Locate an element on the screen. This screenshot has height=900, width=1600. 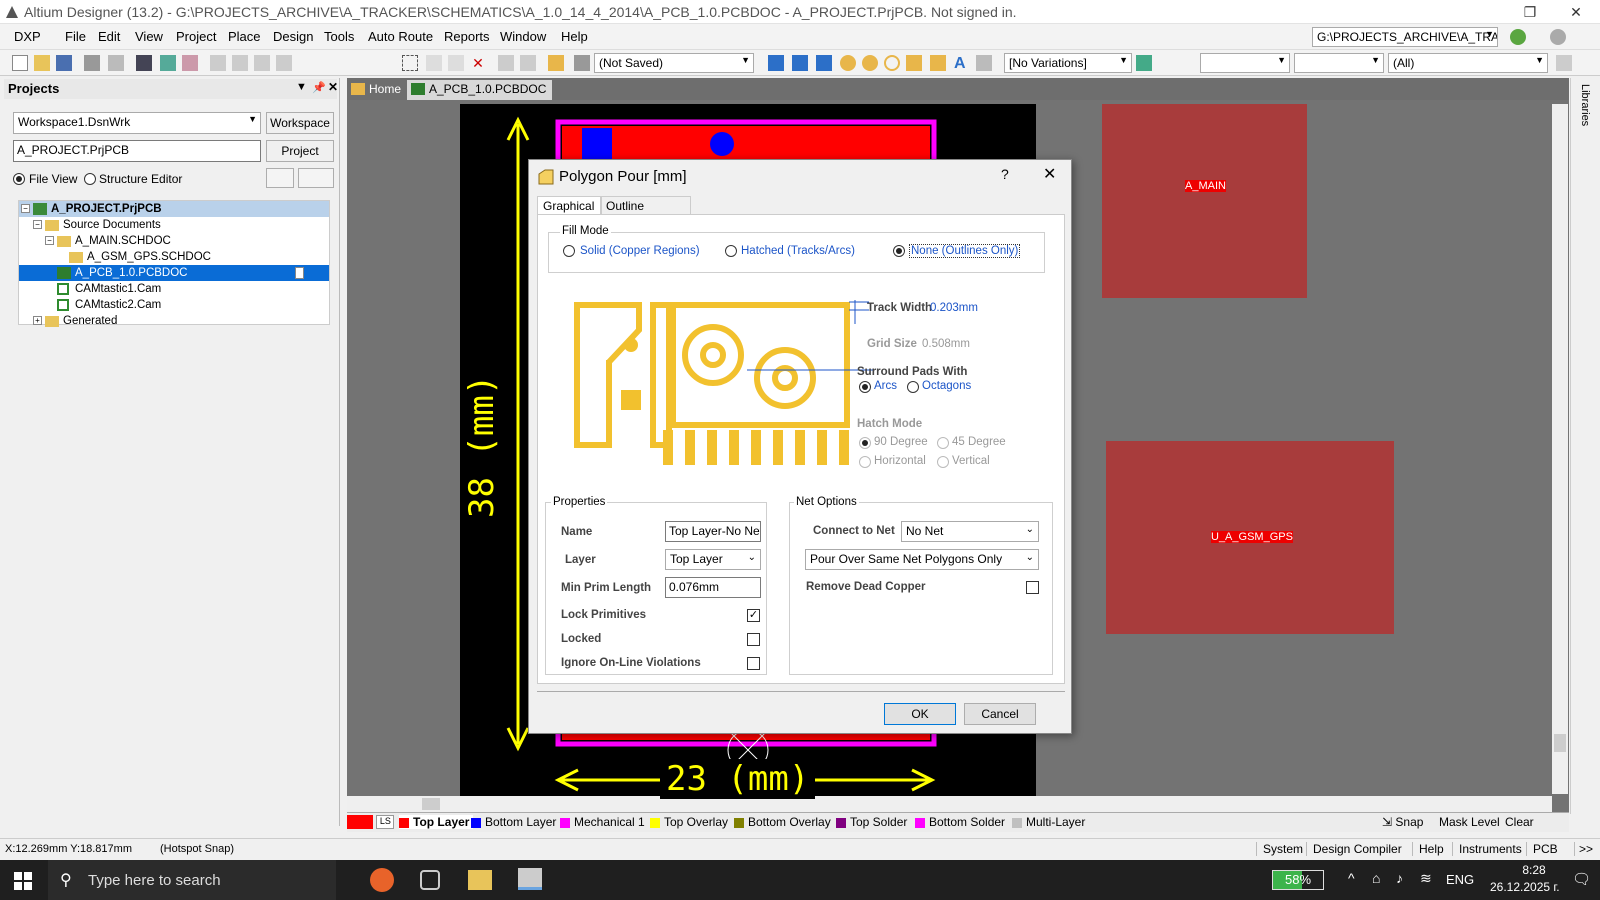
net-class-combo: ▼ is located at coordinates (1245, 63).